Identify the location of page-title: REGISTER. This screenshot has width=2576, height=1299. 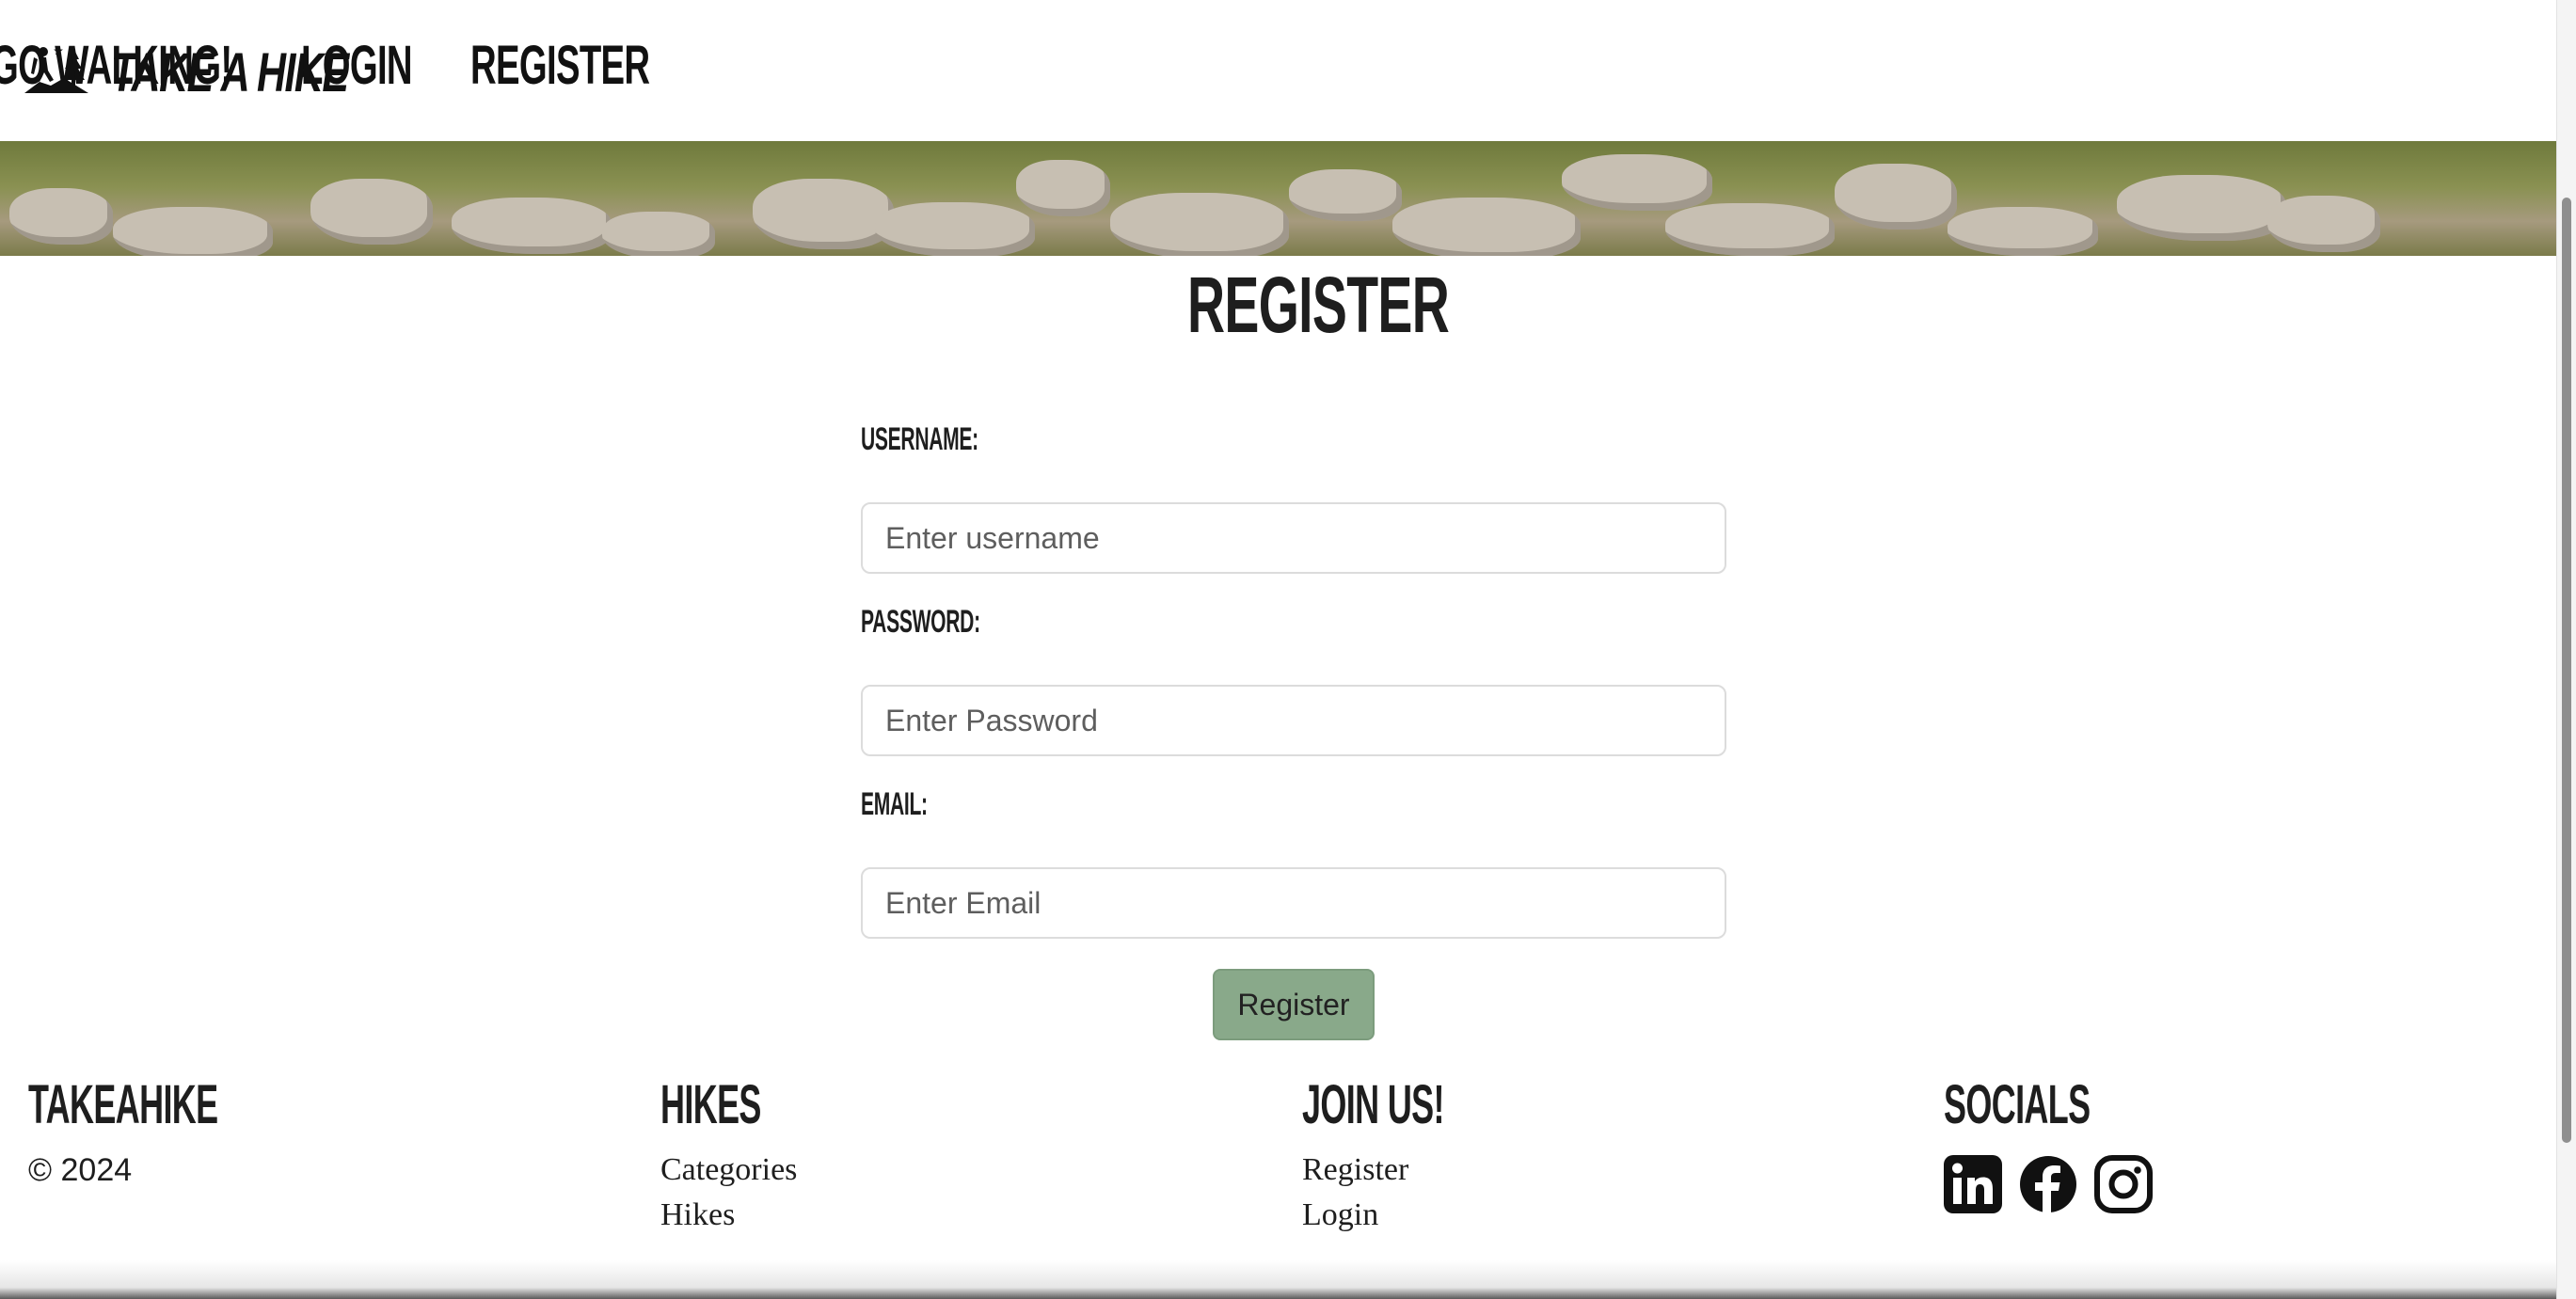
(1319, 305).